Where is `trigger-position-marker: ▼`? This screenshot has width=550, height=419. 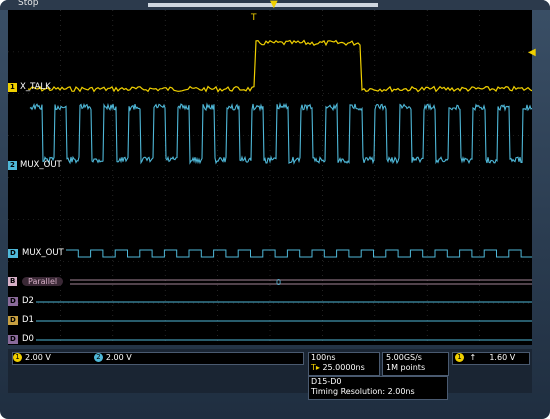
trigger-position-marker: ▼ is located at coordinates (274, 5).